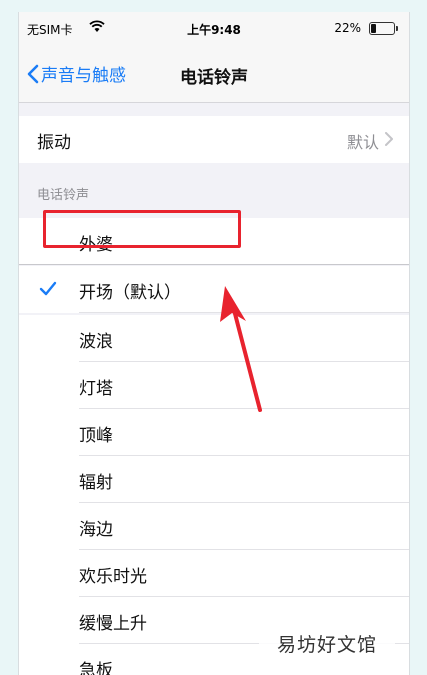 This screenshot has height=675, width=427. I want to click on ringtone-row: 开场（默认）, so click(214, 289).